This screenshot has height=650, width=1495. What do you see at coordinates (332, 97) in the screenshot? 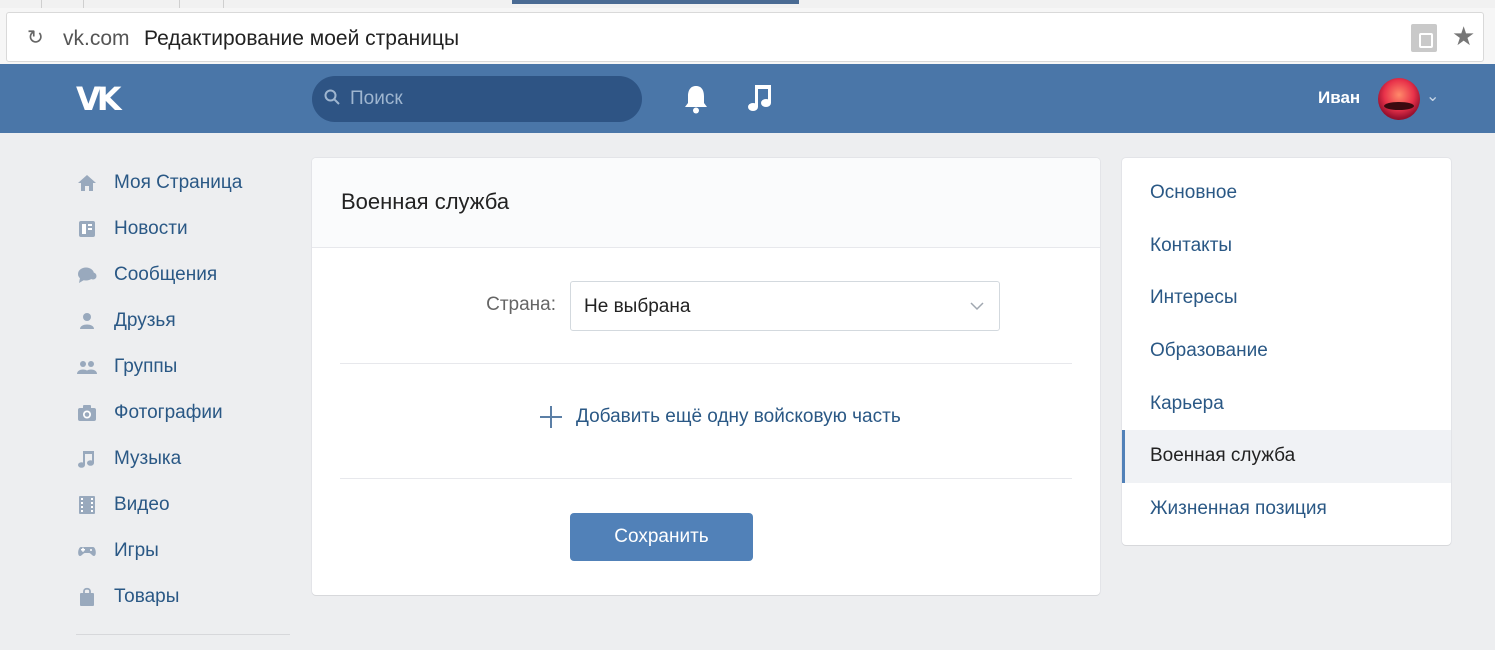
I see `search-icon` at bounding box center [332, 97].